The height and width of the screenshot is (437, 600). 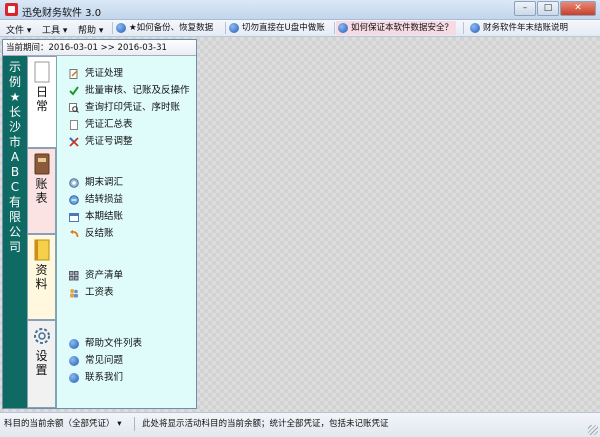 I want to click on item-carry-profit-loss: 结转损益, so click(x=96, y=200).